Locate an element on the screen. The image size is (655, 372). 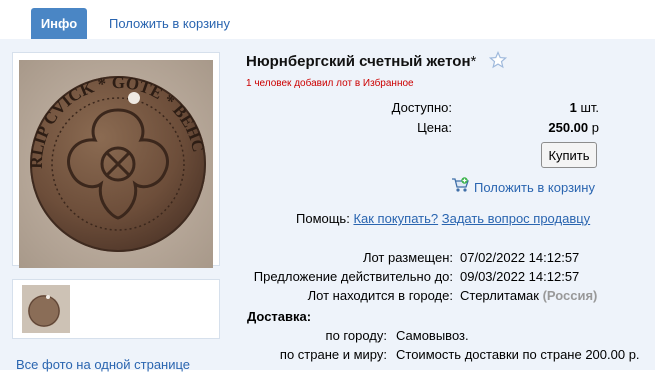
buy-button: Купить is located at coordinates (569, 155).